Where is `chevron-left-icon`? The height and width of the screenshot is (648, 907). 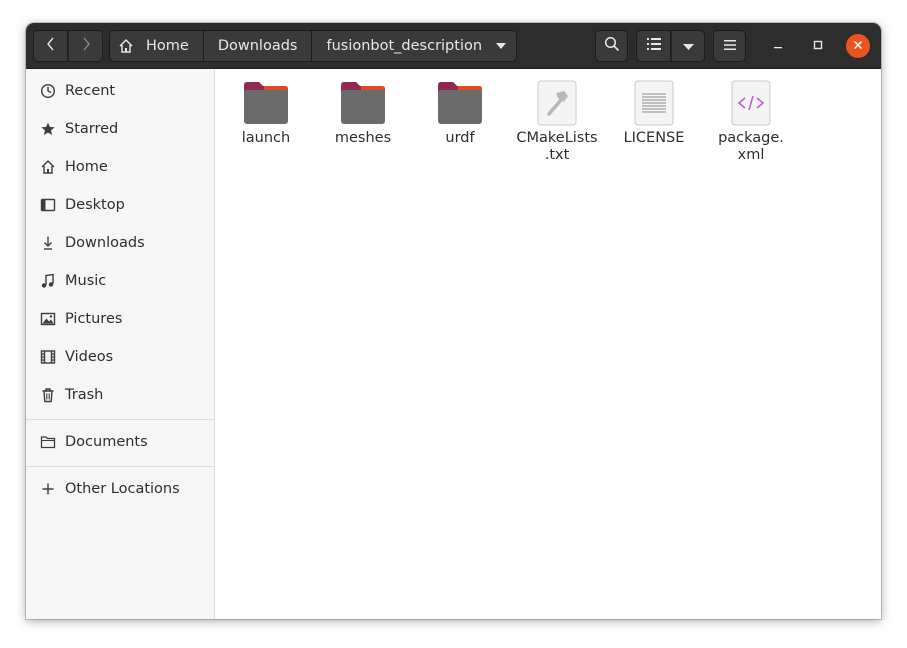 chevron-left-icon is located at coordinates (51, 46).